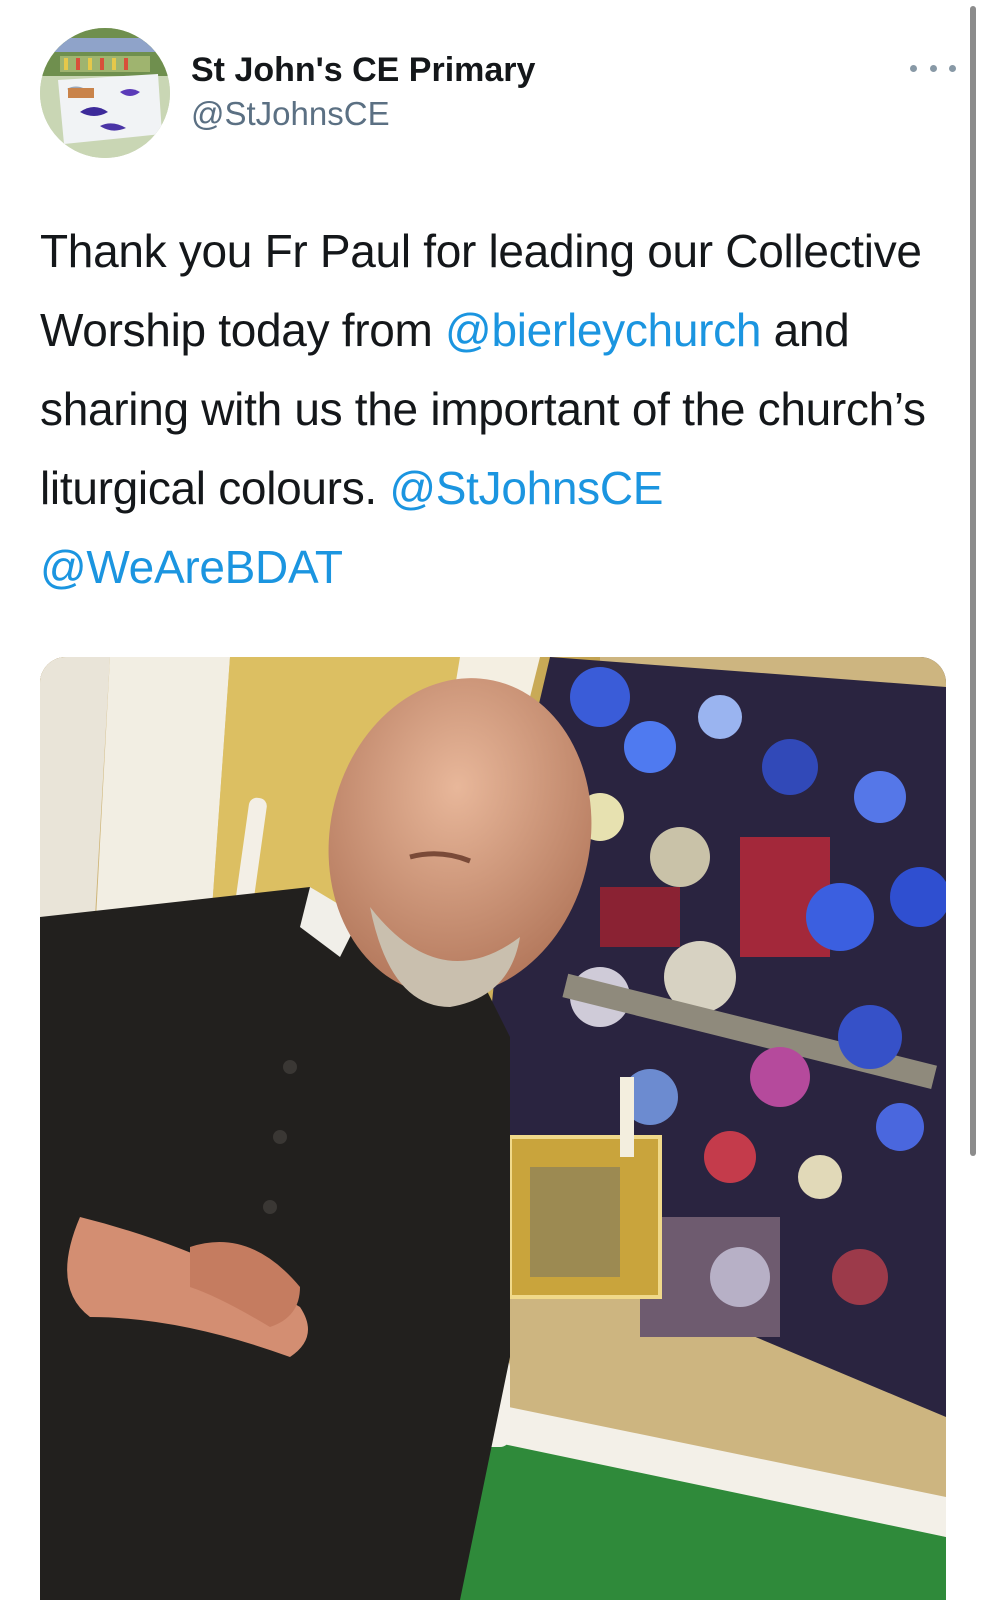 The height and width of the screenshot is (1600, 1006). I want to click on avatar-image, so click(105, 93).